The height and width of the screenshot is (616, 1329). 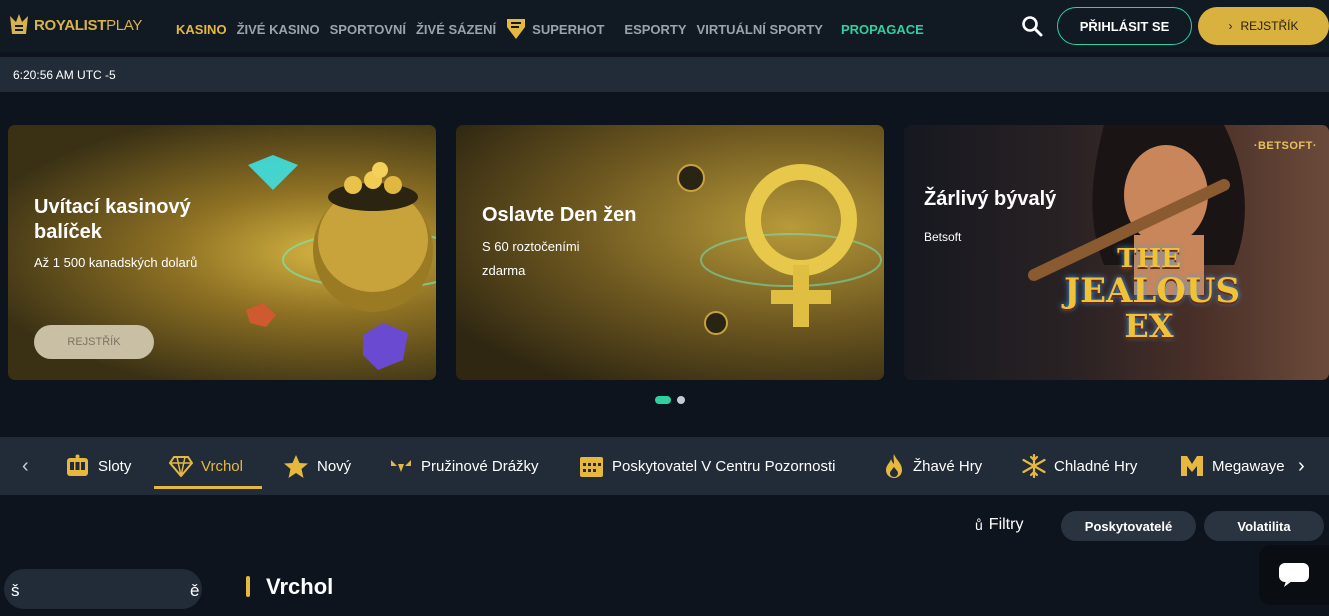 I want to click on banner-subtitle: S 60 roztočeními zdarma, so click(x=531, y=258).